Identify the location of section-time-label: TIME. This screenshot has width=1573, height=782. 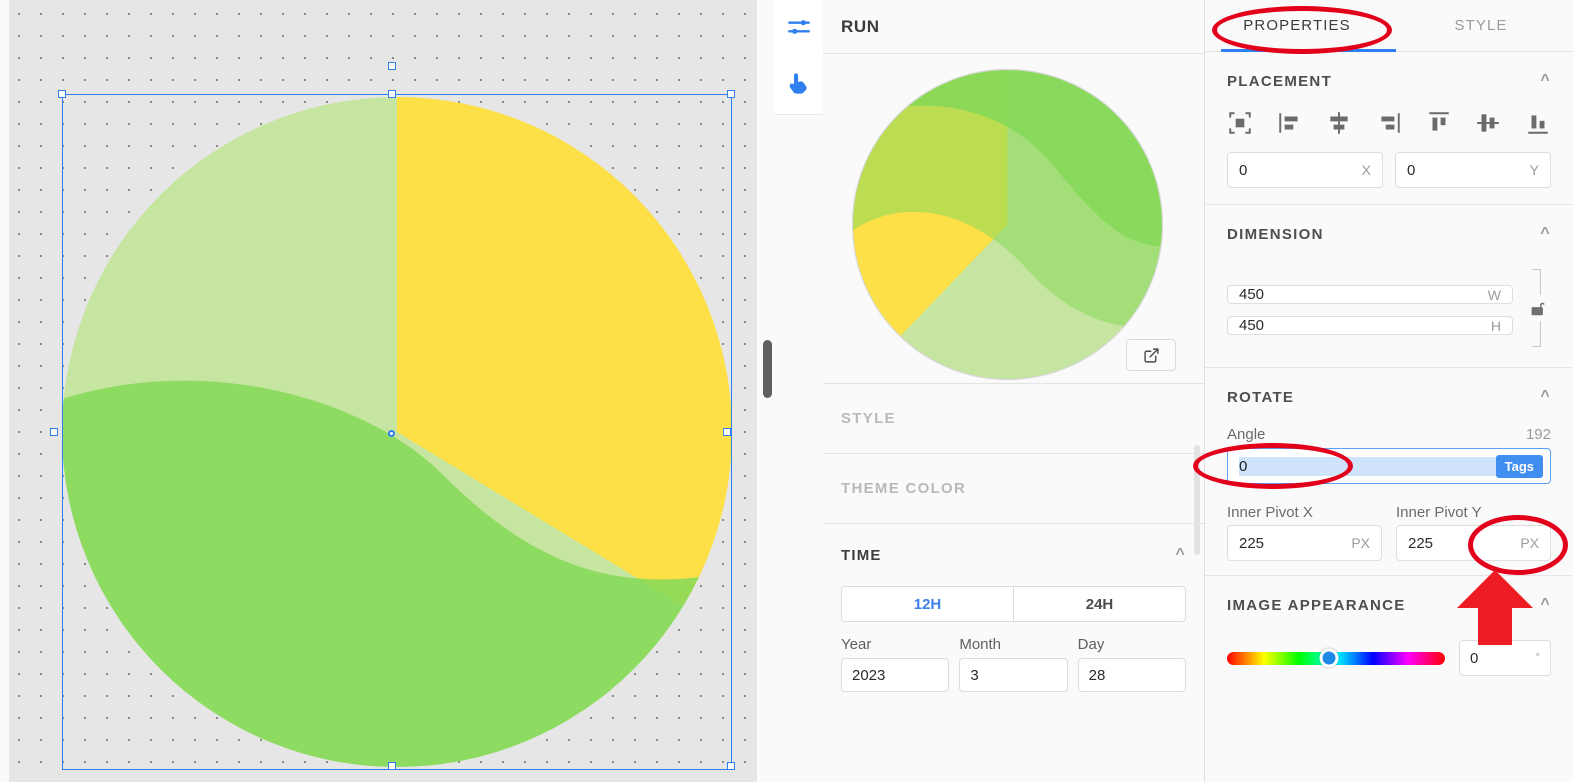
(861, 555).